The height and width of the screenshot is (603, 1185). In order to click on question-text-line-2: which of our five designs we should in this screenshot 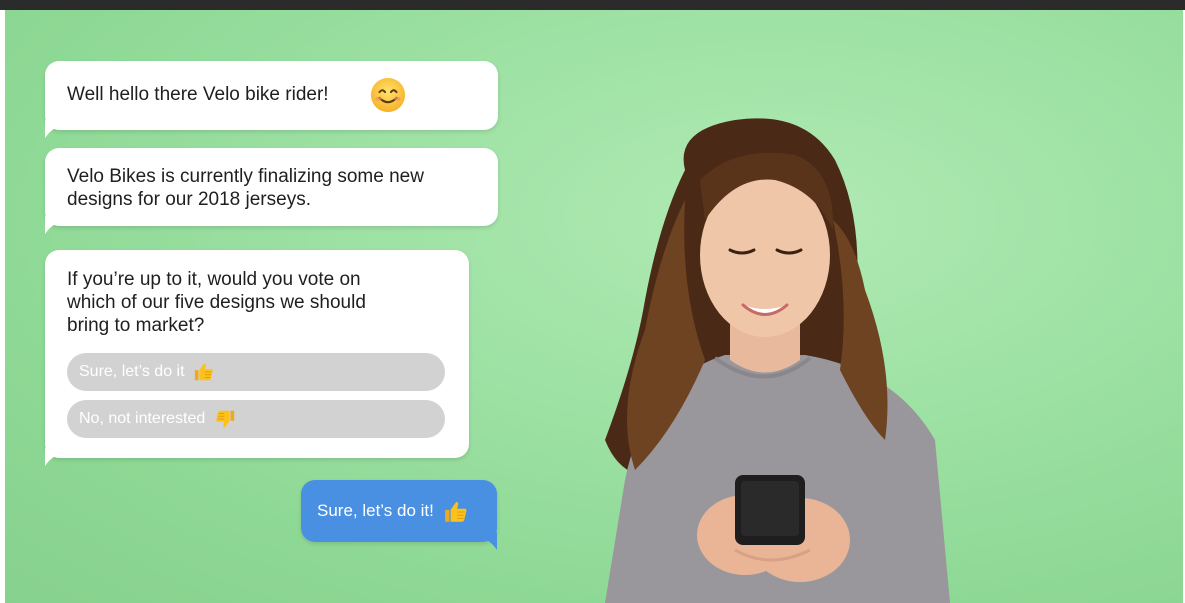, I will do `click(216, 302)`.